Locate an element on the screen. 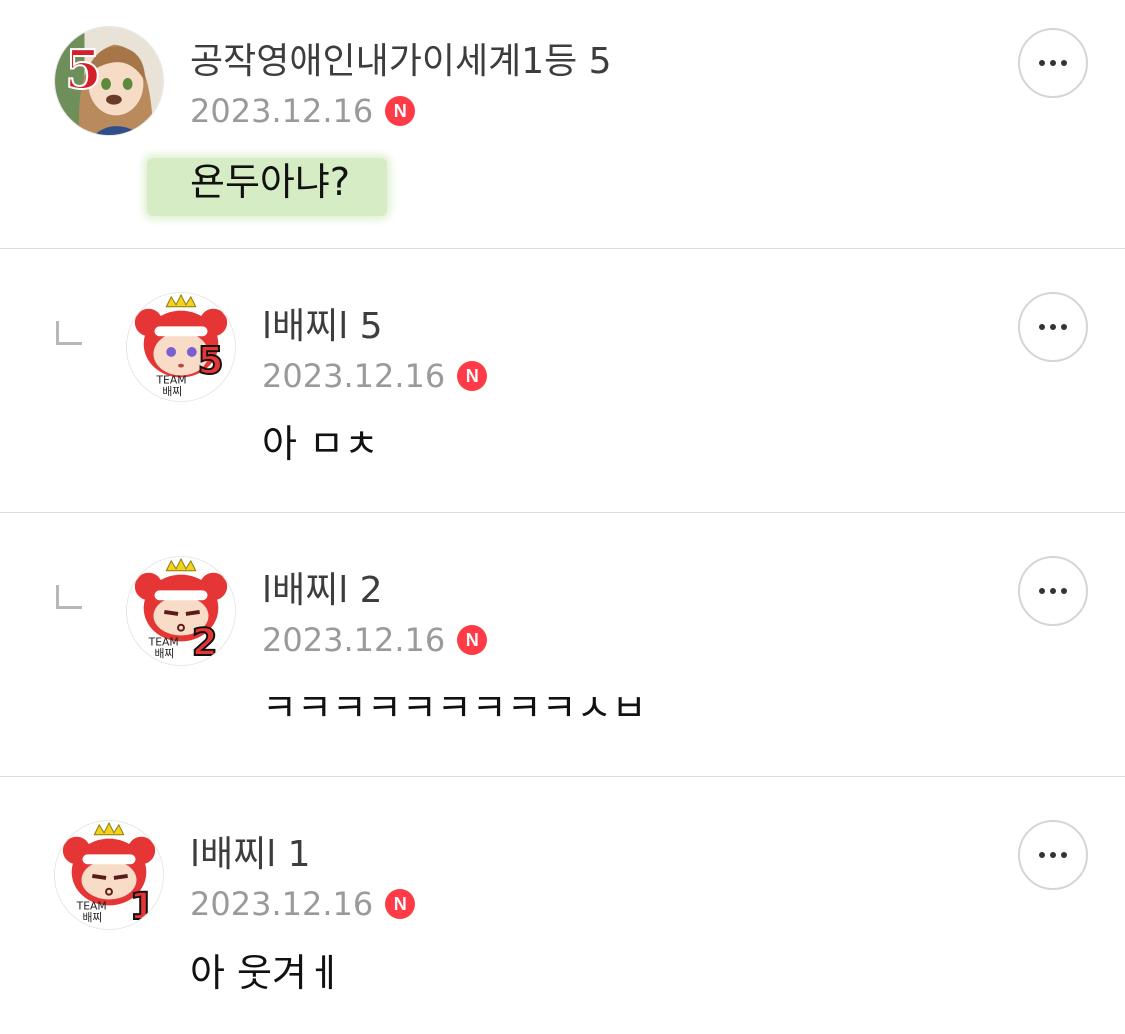 The image size is (1125, 1034). comment-text: ㅋㅋㅋㅋㅋㅋㅋㅋㅋㅅㅂ is located at coordinates (454, 708).